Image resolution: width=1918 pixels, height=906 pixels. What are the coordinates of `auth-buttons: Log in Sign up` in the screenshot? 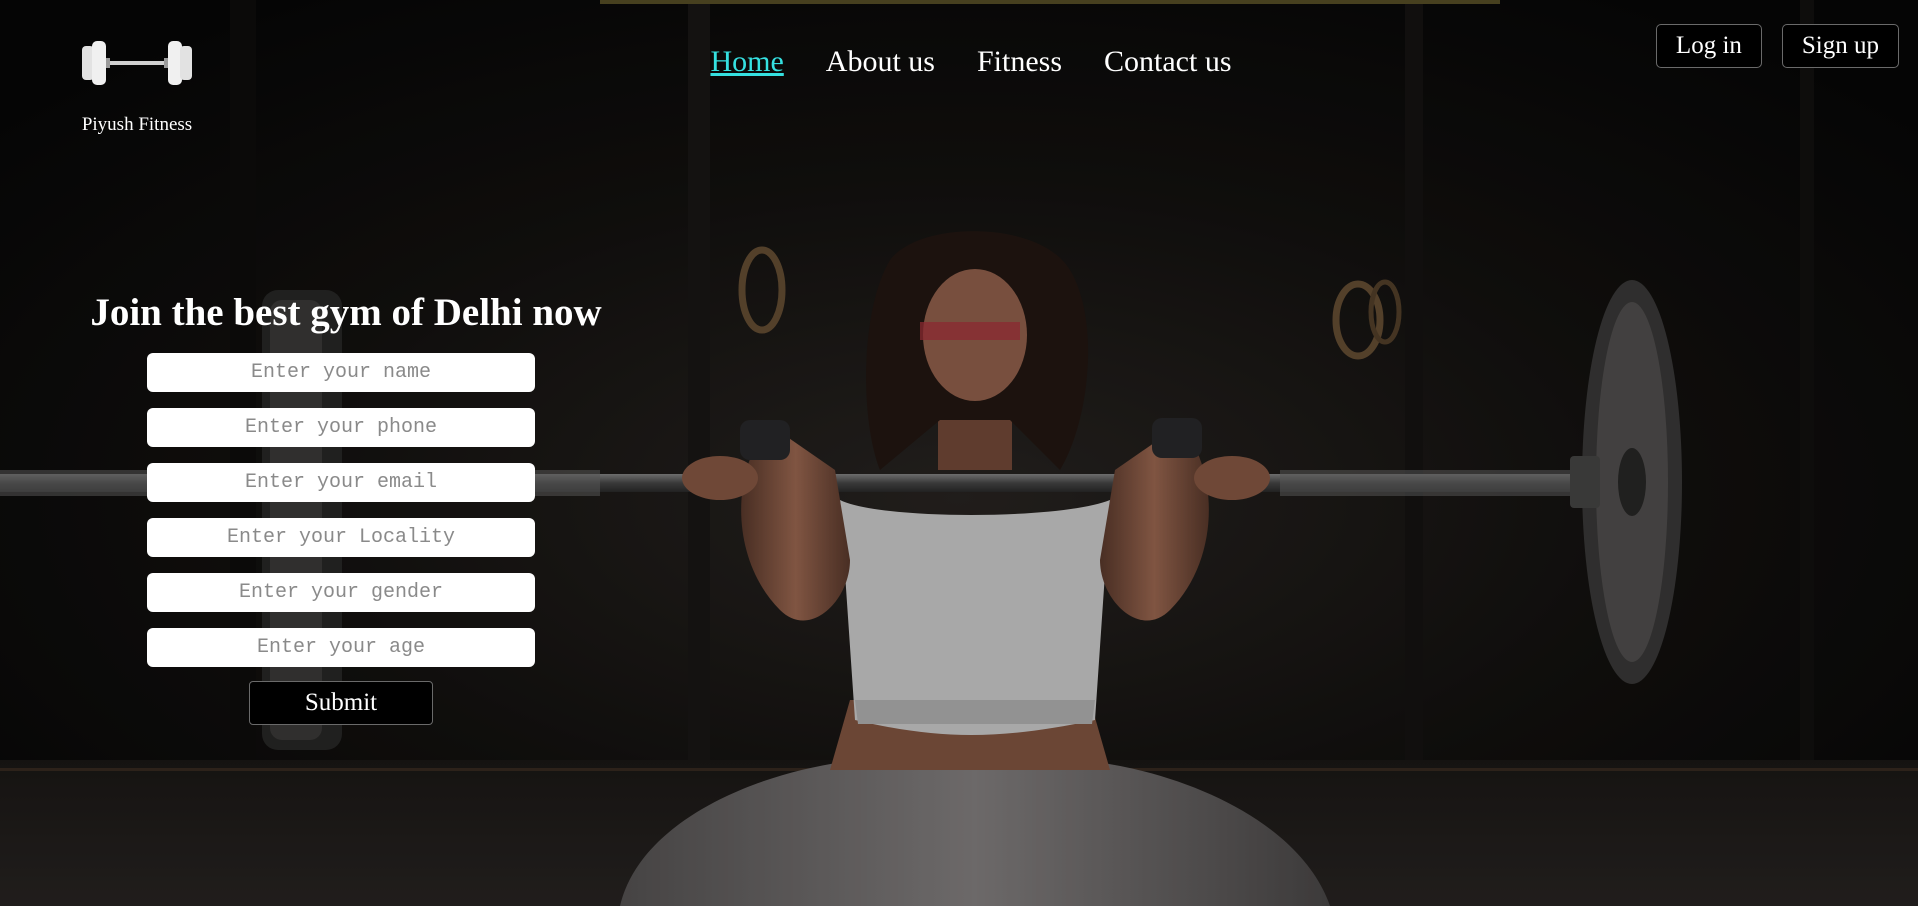 It's located at (1777, 46).